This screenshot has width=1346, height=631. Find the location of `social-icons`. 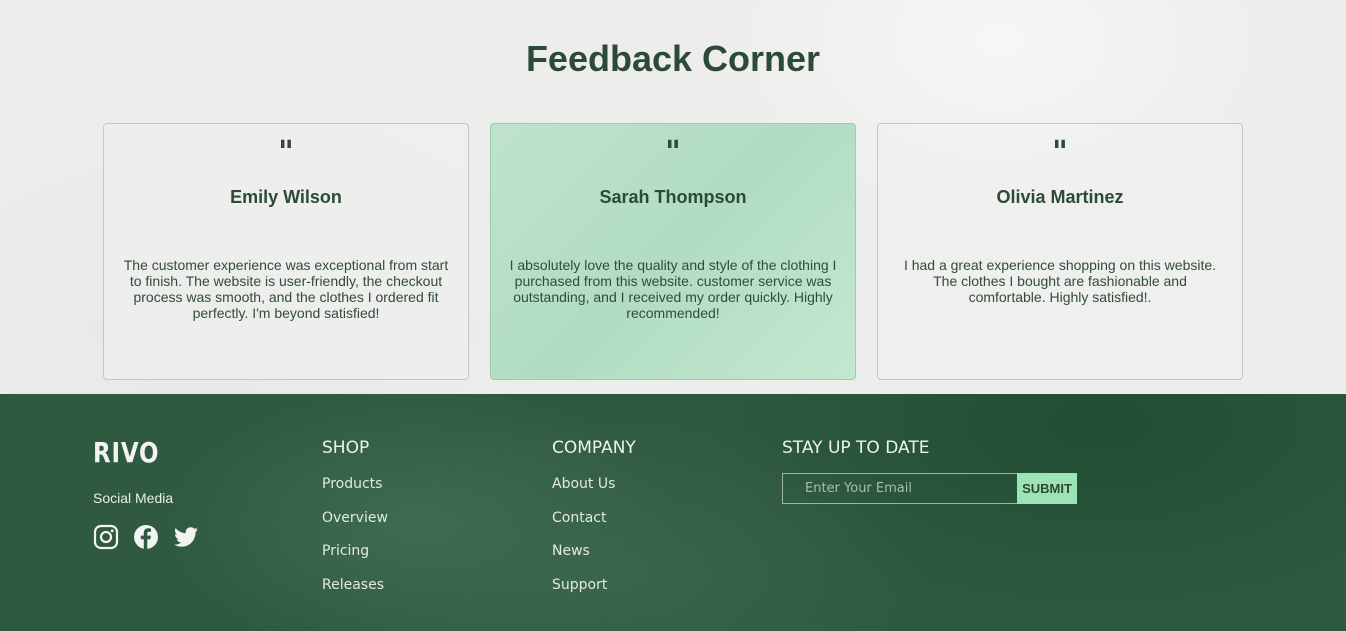

social-icons is located at coordinates (146, 537).